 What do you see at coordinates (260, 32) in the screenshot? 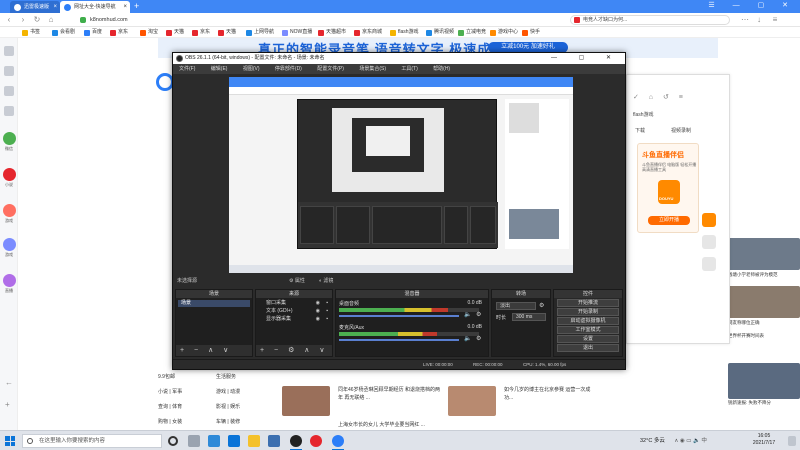
I see `bookmark-item: 上网导航` at bounding box center [260, 32].